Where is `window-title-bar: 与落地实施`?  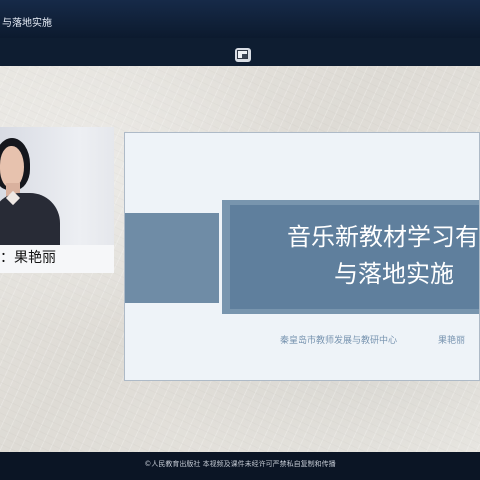
window-title-bar: 与落地实施 is located at coordinates (240, 19).